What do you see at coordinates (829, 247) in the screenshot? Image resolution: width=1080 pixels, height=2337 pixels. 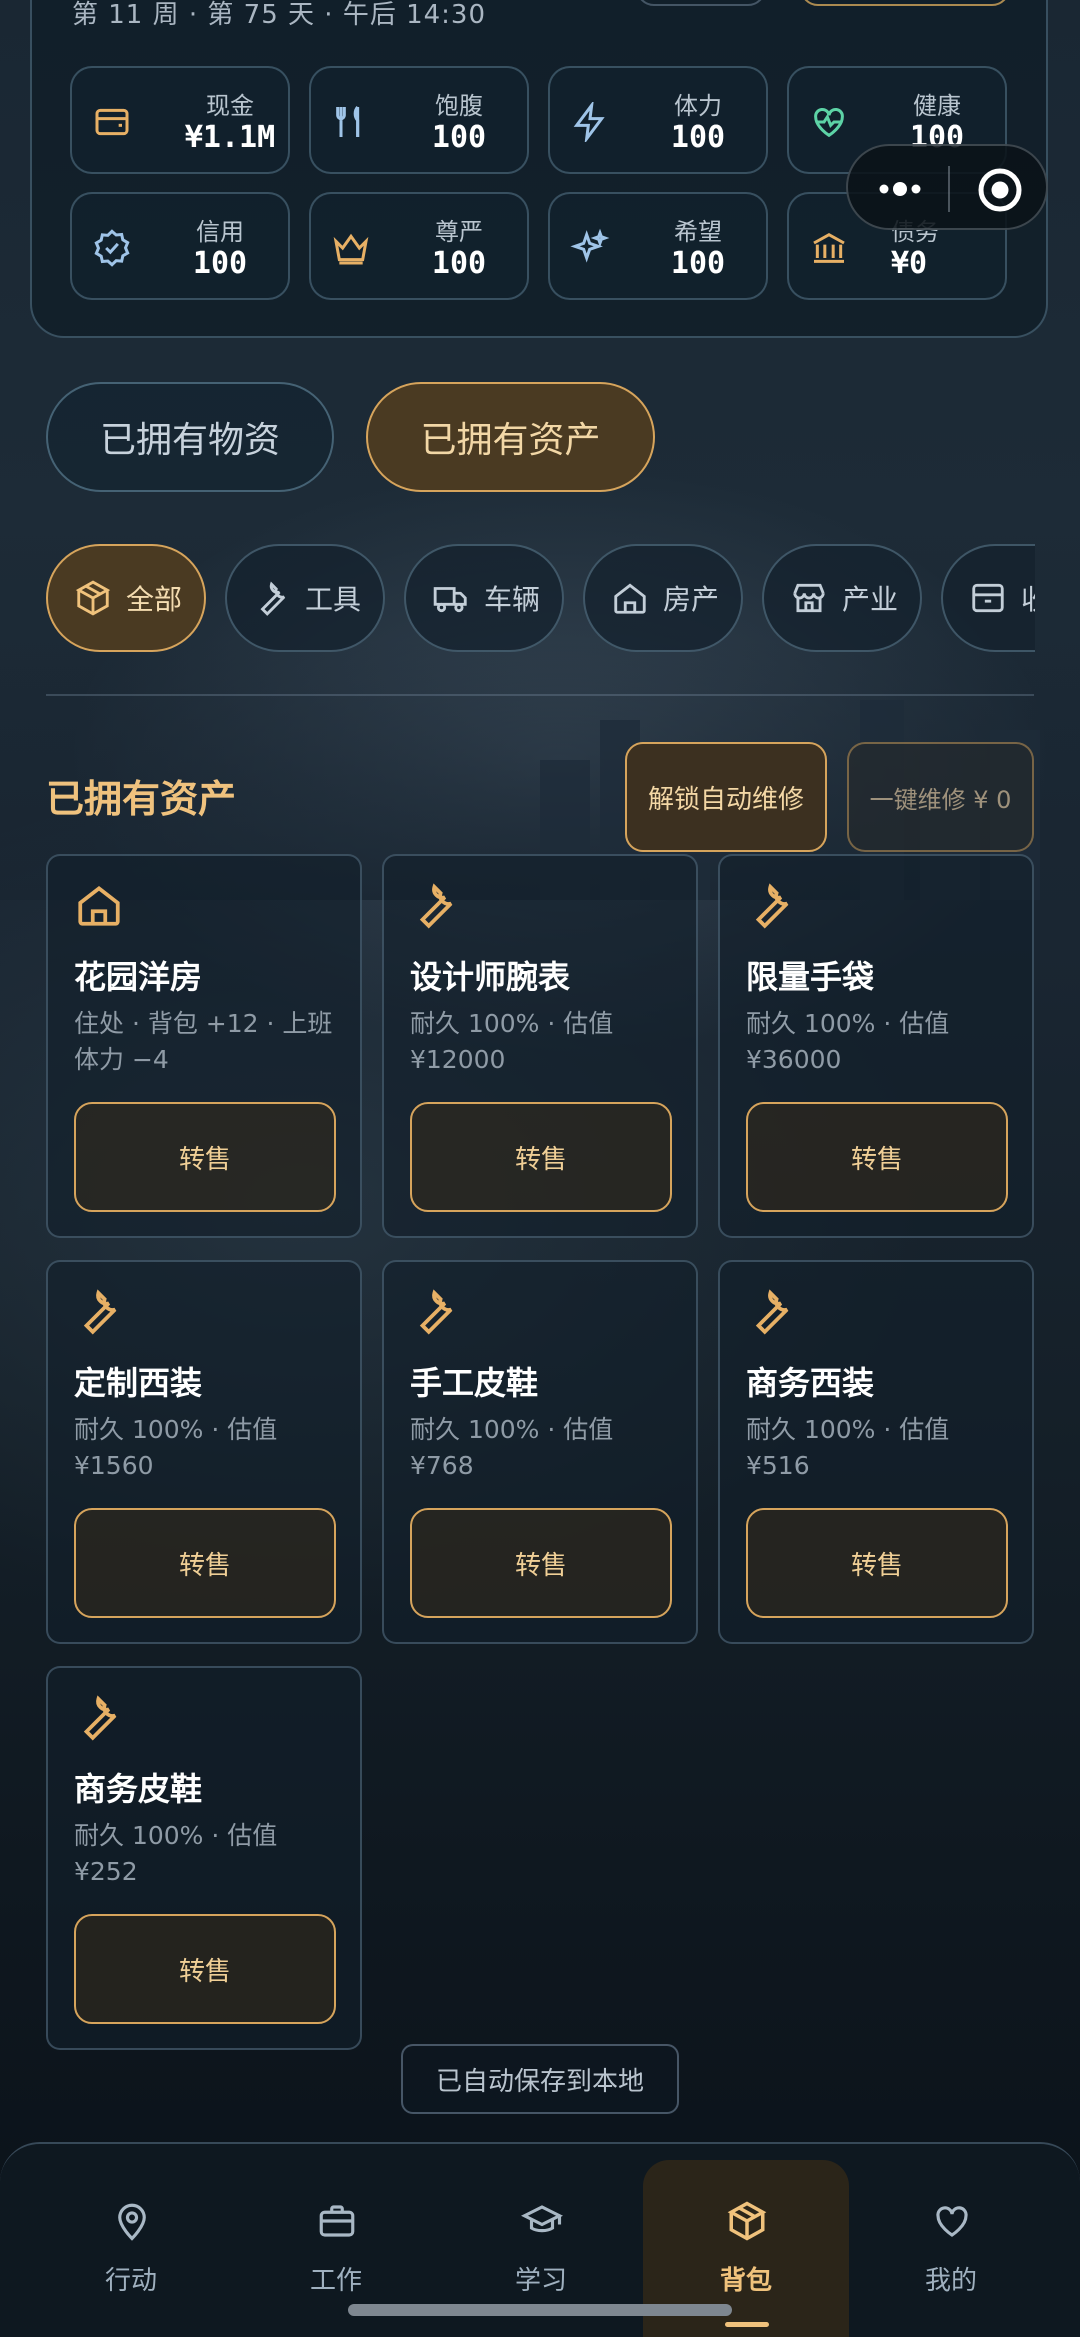 I see `bank-icon` at bounding box center [829, 247].